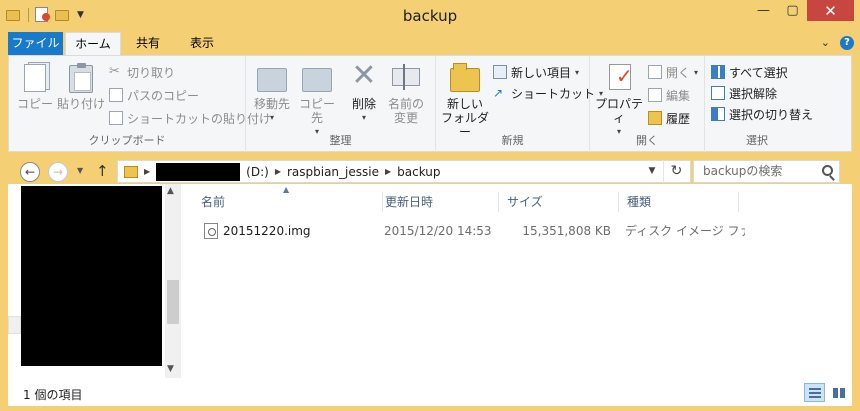 This screenshot has height=411, width=860. Describe the element at coordinates (619, 78) in the screenshot. I see `properties-icon` at that location.